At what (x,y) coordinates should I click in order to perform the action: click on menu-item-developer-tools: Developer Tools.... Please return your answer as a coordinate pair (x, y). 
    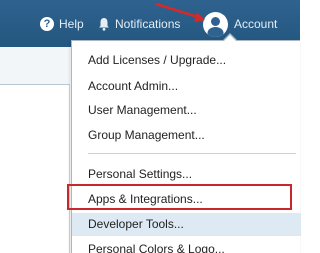
    Looking at the image, I should click on (186, 224).